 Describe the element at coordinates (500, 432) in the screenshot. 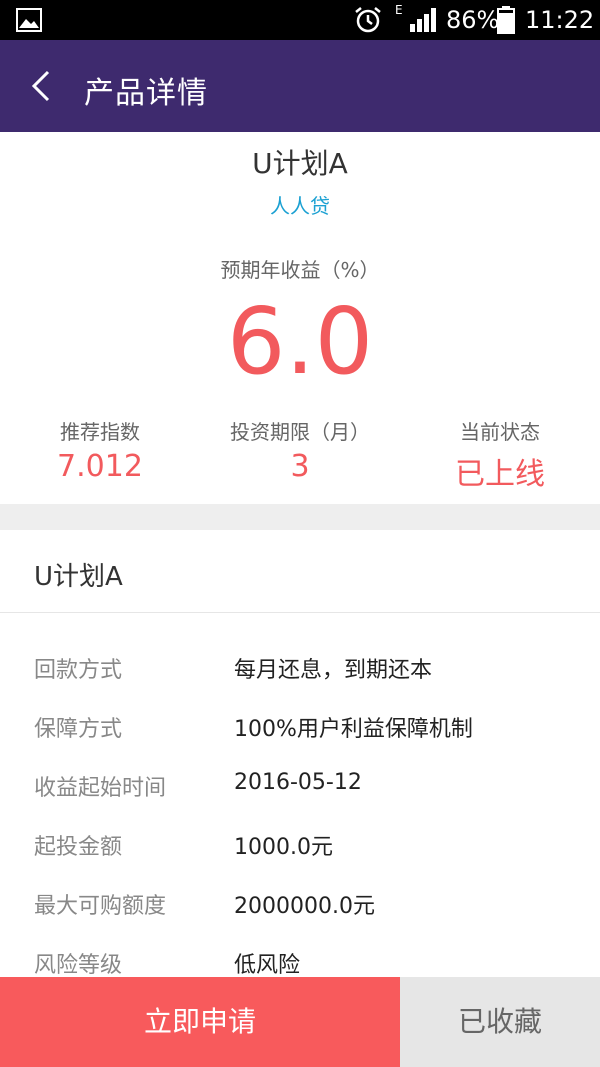

I see `stat-label: 当前状态` at that location.